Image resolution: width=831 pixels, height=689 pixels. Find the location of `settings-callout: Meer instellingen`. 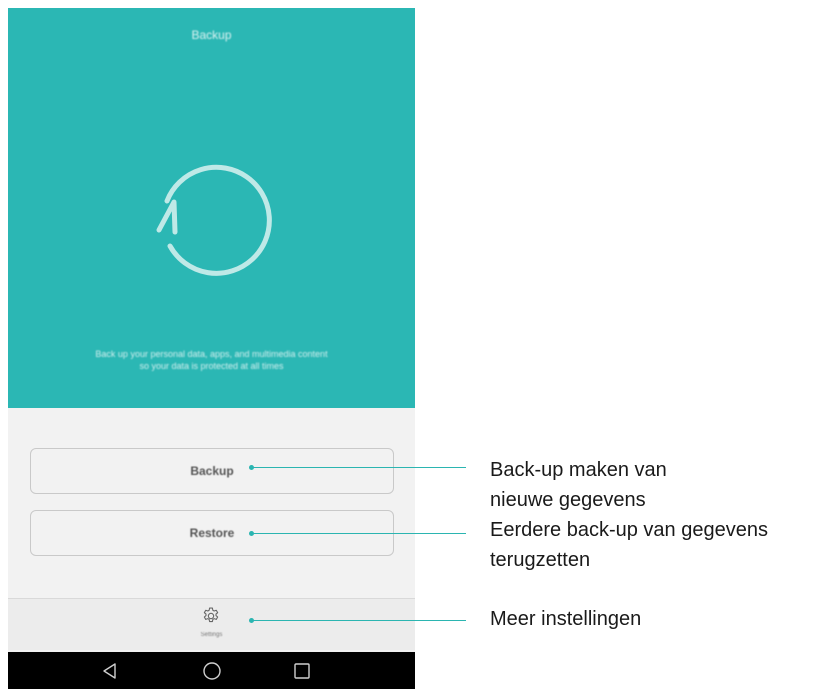

settings-callout: Meer instellingen is located at coordinates (566, 619).